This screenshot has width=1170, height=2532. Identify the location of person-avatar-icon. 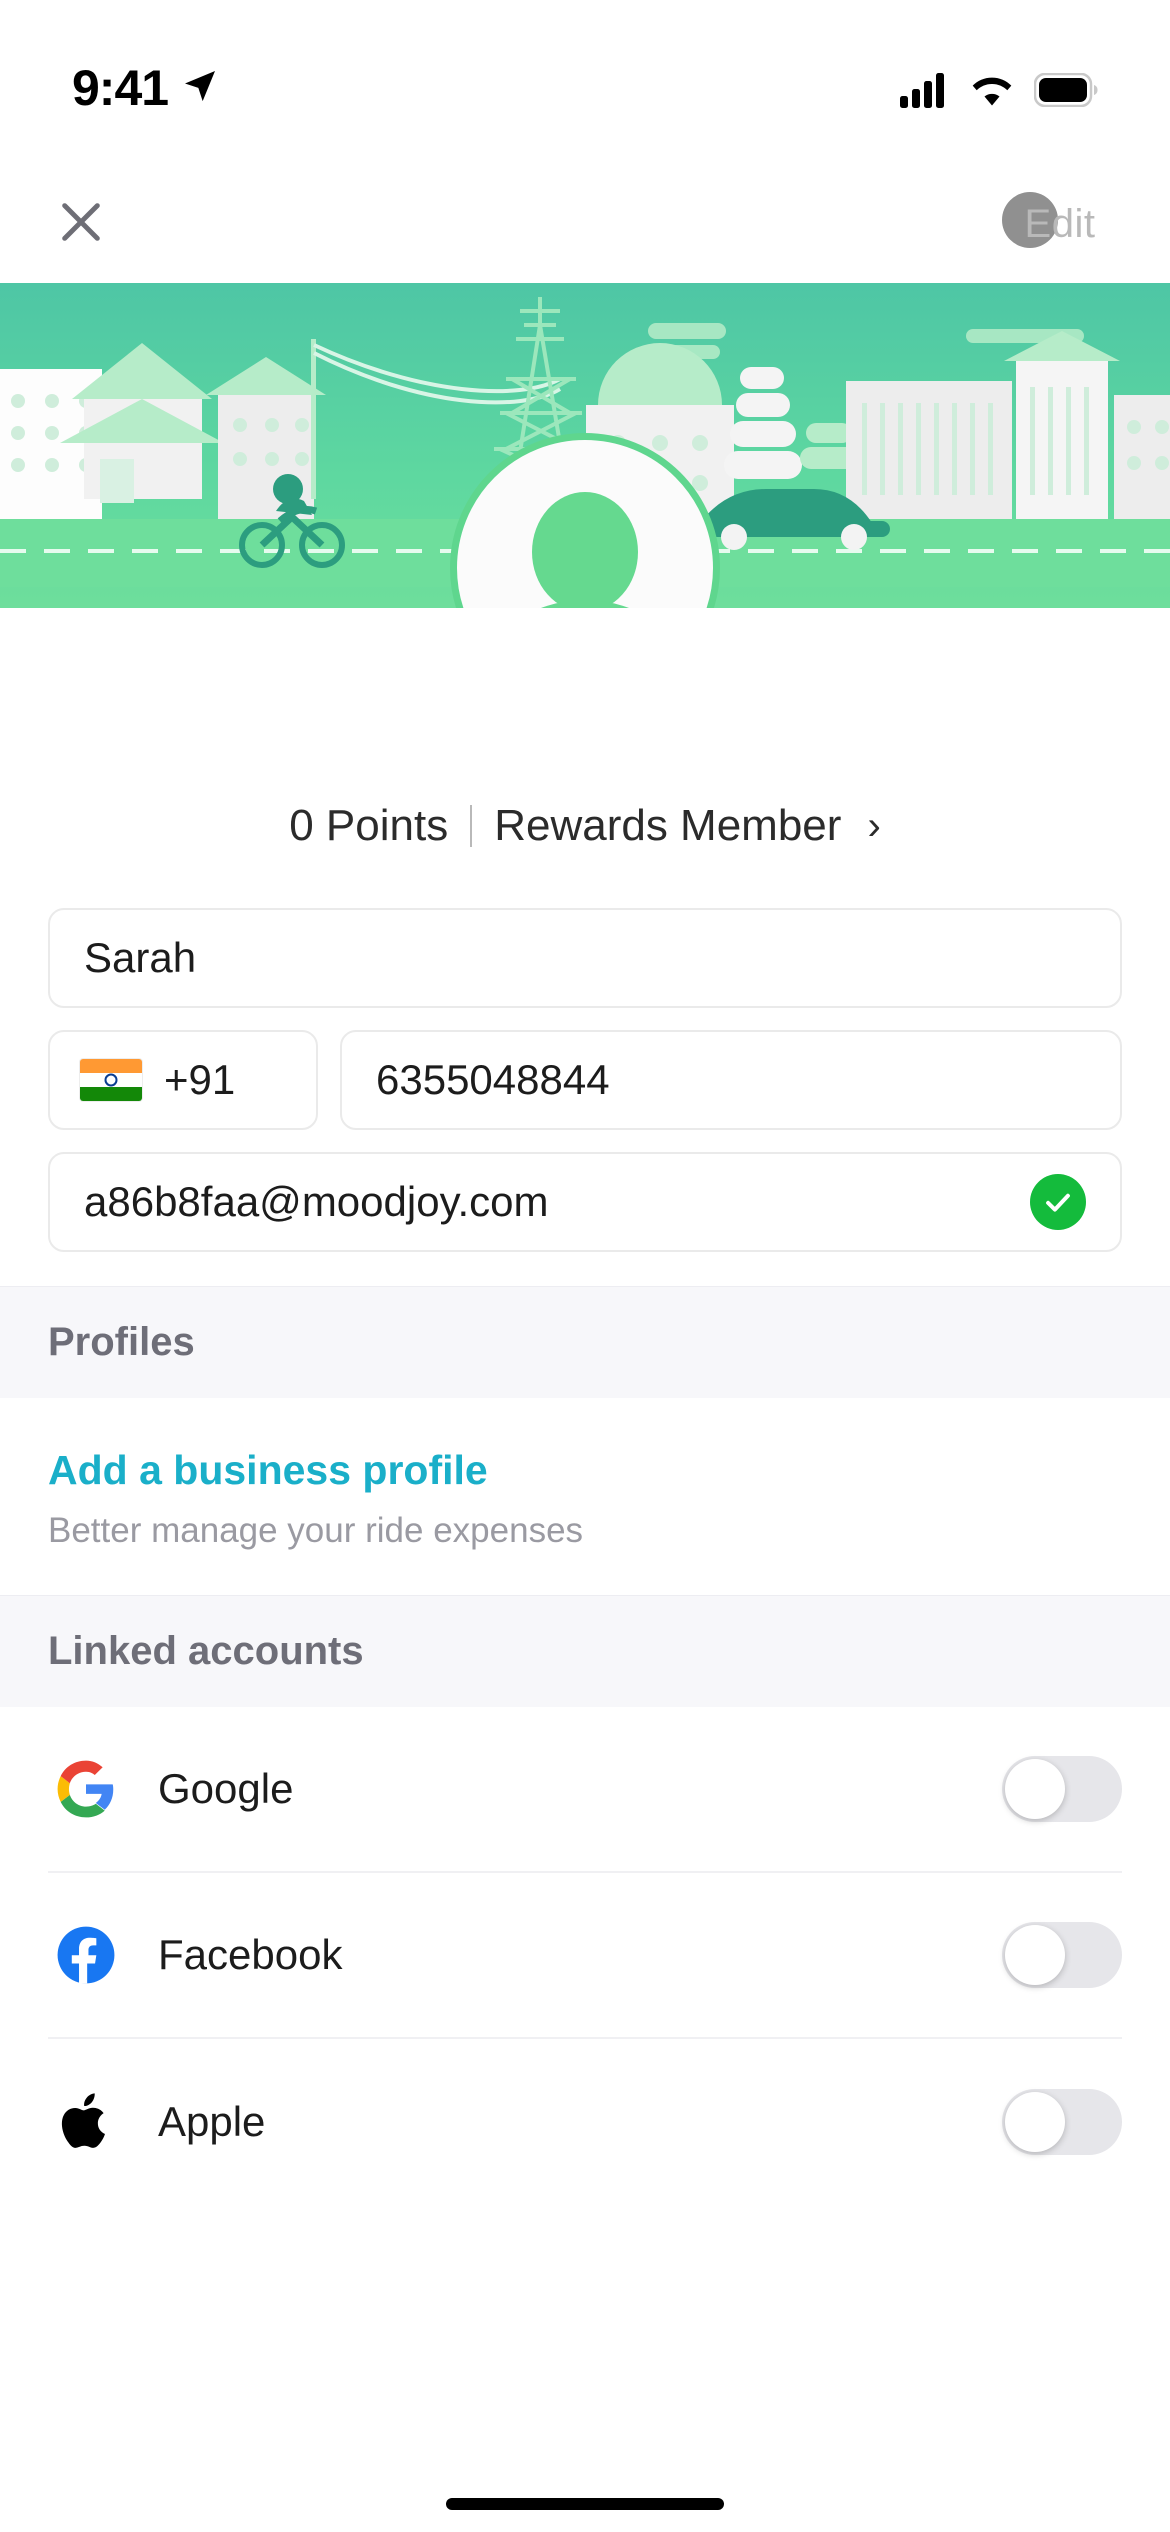
(585, 520).